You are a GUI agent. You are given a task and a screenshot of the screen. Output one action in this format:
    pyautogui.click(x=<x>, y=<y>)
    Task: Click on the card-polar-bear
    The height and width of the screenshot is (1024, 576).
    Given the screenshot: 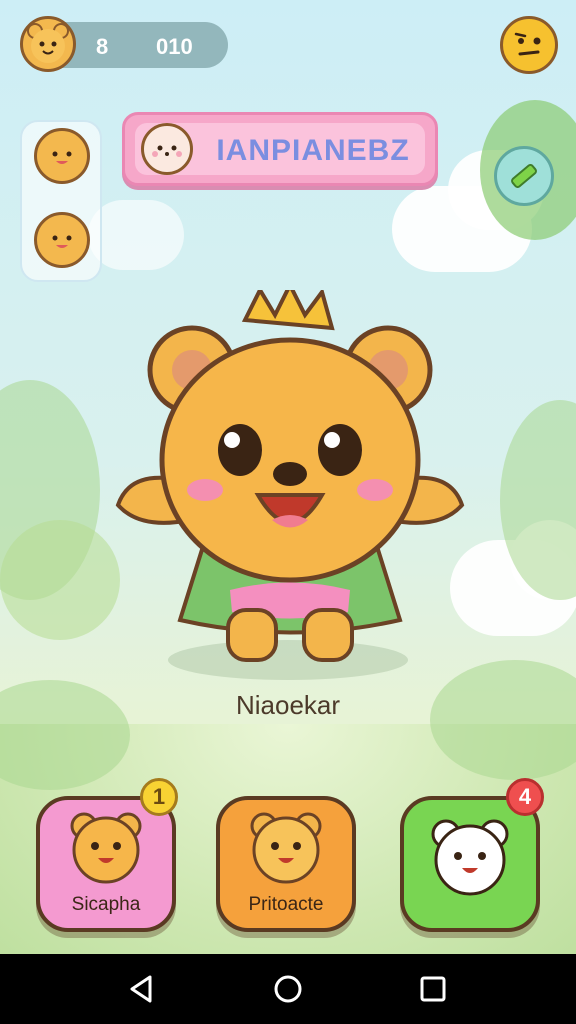 What is the action you would take?
    pyautogui.click(x=470, y=864)
    